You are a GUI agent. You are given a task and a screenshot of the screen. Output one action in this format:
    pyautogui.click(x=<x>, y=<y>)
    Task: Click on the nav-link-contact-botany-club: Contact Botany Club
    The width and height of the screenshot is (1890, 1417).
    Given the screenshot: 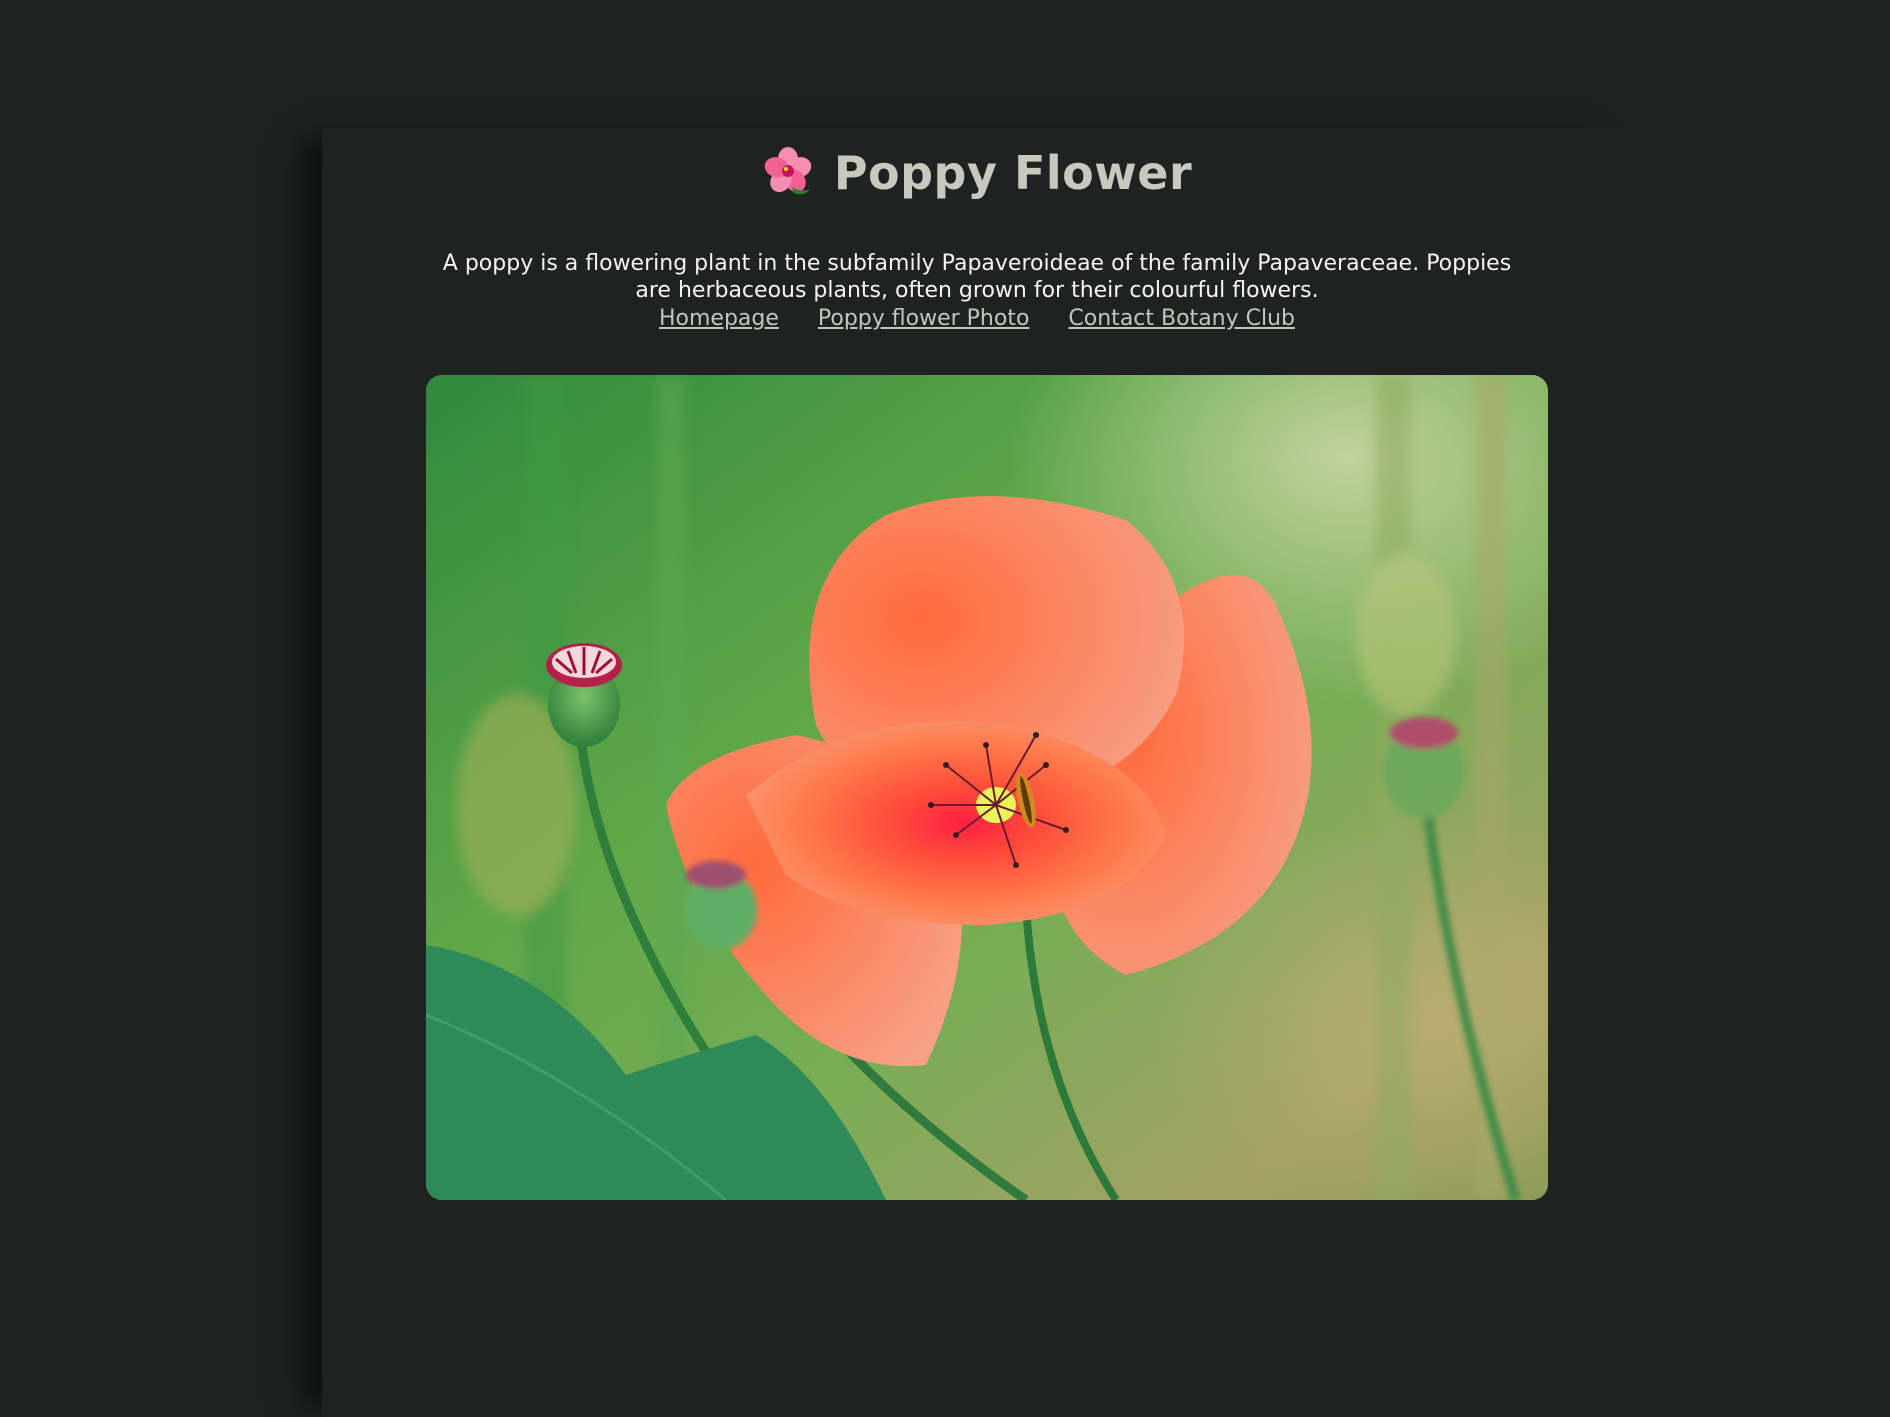 What is the action you would take?
    pyautogui.click(x=1181, y=318)
    